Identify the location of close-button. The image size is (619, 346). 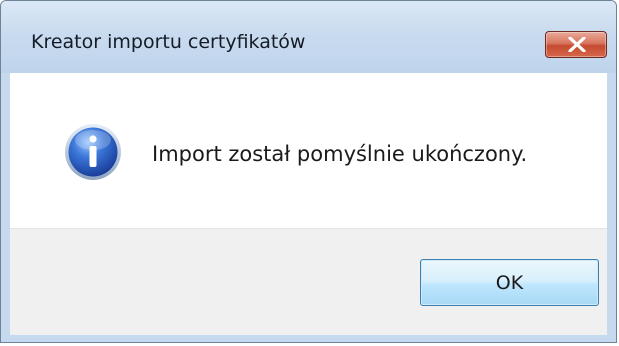
(576, 44).